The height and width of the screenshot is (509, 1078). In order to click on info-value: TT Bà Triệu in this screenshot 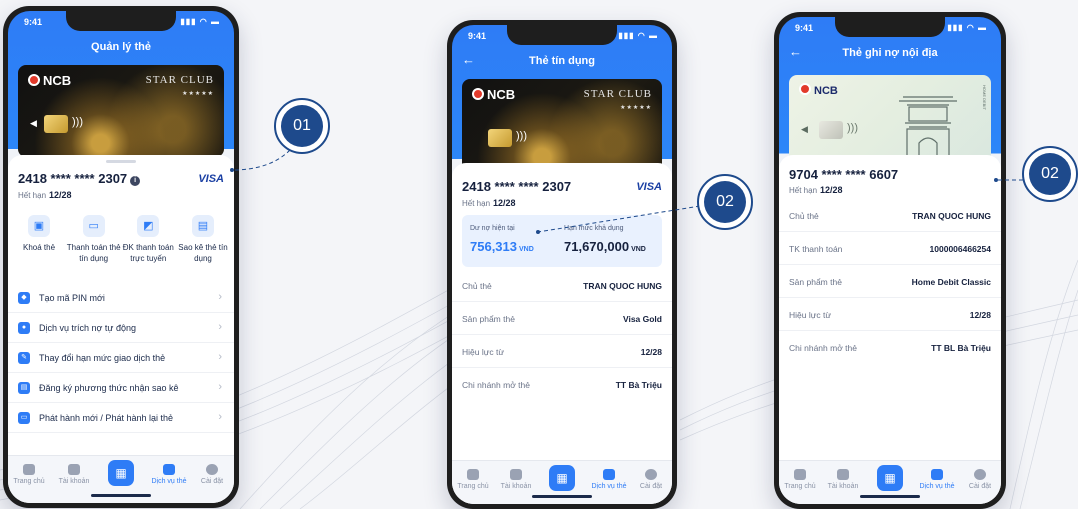, I will do `click(638, 385)`.